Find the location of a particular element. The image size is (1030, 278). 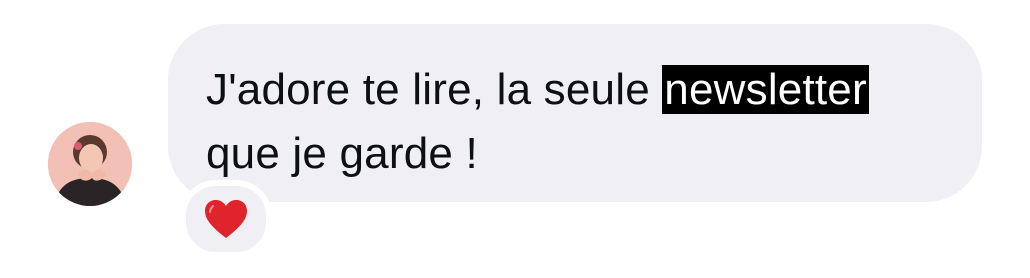

avatar-photo is located at coordinates (90, 164).